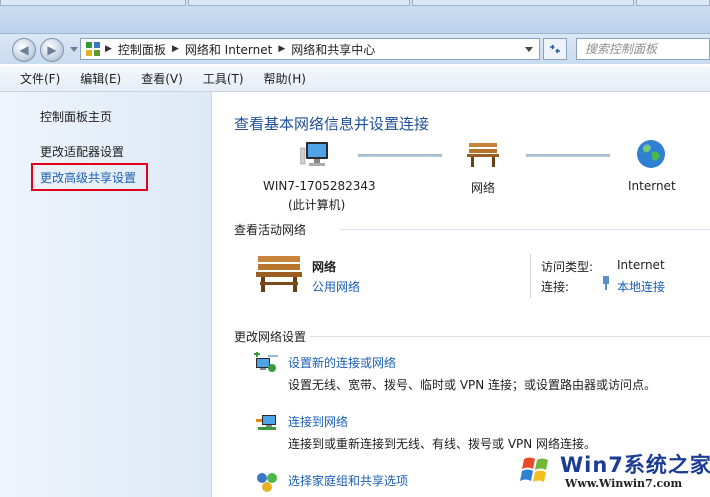  What do you see at coordinates (40, 78) in the screenshot?
I see `menu-file: 文件(F)` at bounding box center [40, 78].